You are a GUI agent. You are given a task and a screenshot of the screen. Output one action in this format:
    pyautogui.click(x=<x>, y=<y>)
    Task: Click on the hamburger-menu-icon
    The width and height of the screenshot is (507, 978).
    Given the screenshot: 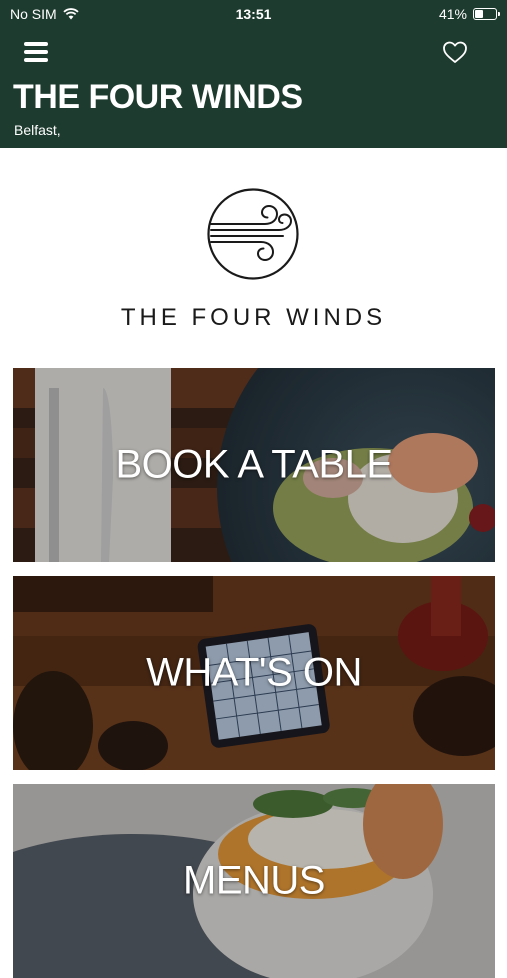 What is the action you would take?
    pyautogui.click(x=36, y=52)
    